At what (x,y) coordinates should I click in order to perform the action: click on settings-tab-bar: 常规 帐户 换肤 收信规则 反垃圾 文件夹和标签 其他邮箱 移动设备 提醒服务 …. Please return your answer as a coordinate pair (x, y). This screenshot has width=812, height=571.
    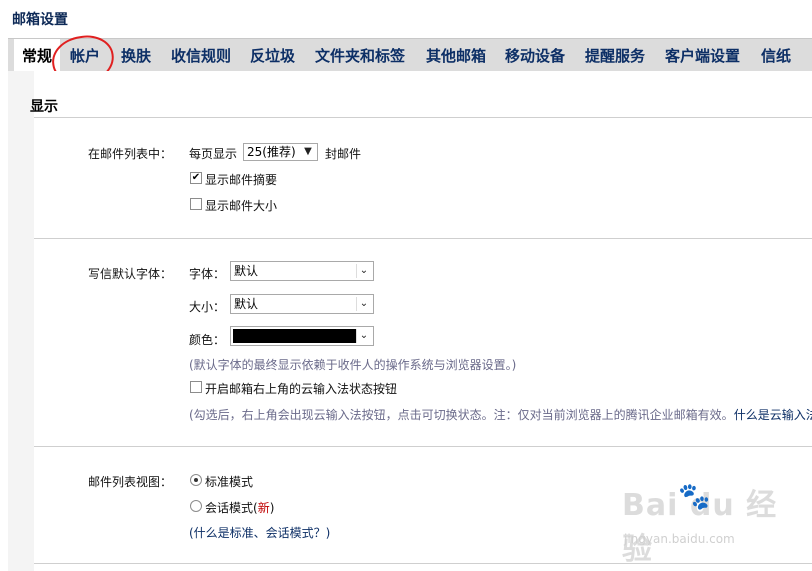
    Looking at the image, I should click on (410, 55).